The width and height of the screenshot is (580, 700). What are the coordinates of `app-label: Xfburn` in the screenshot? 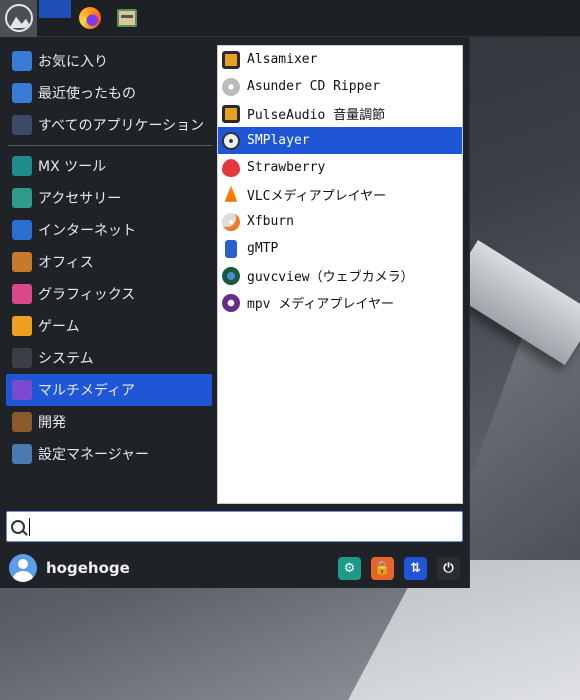 It's located at (270, 221).